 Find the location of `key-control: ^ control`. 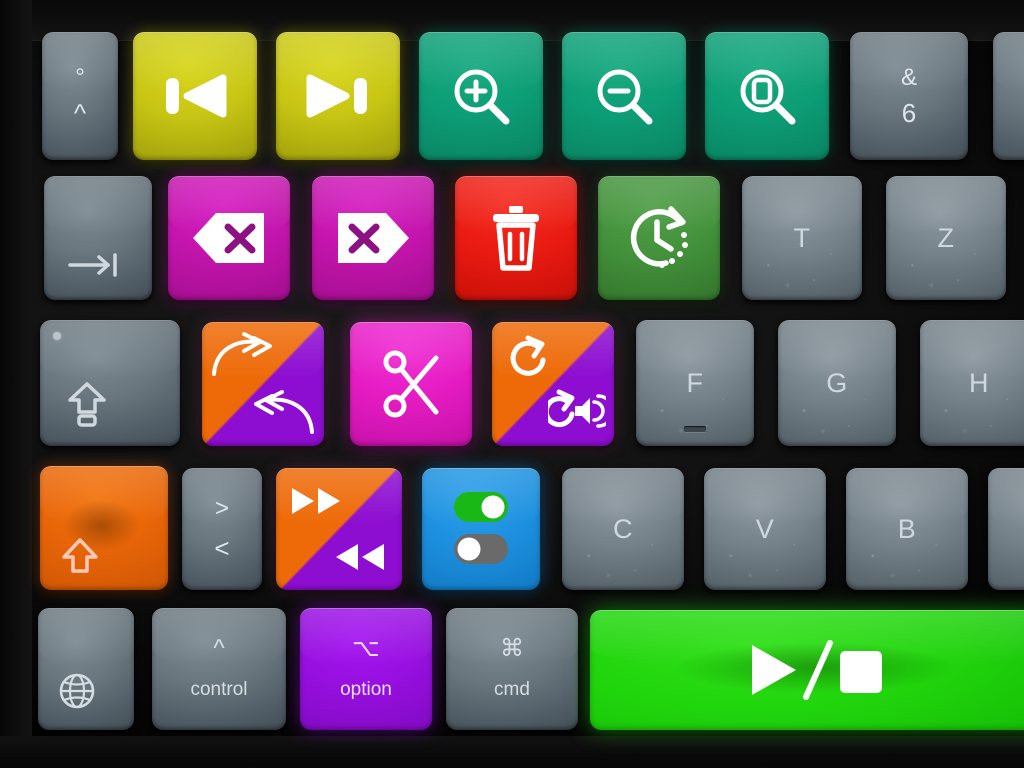

key-control: ^ control is located at coordinates (219, 669).